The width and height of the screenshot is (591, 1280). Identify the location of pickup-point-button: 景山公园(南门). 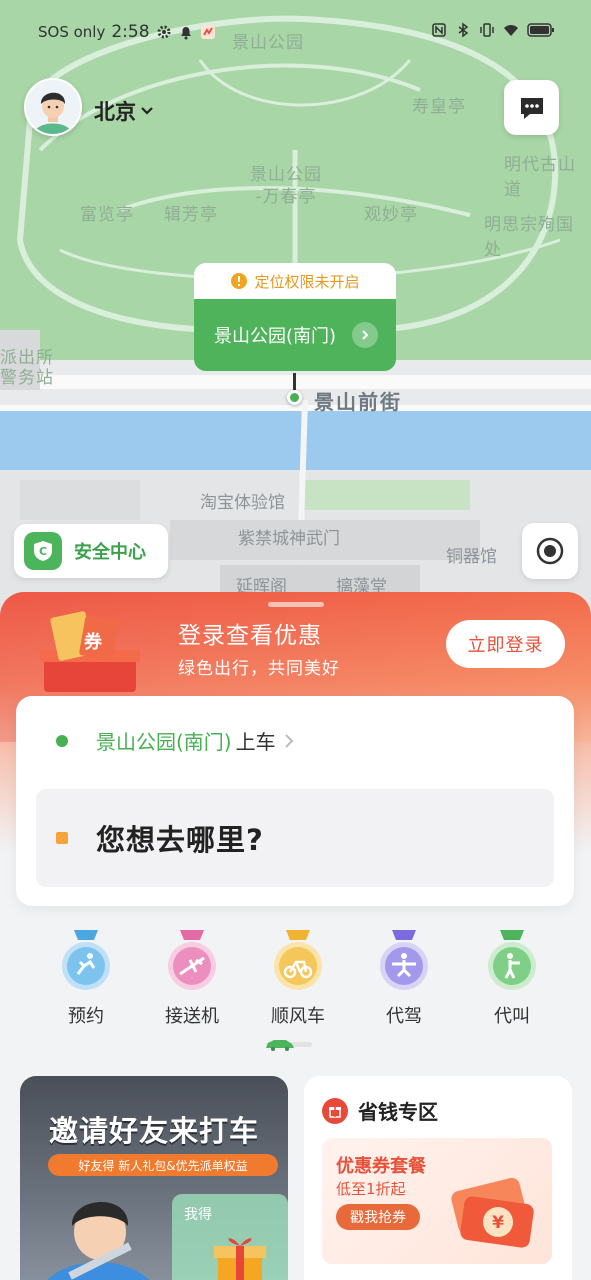
(295, 335).